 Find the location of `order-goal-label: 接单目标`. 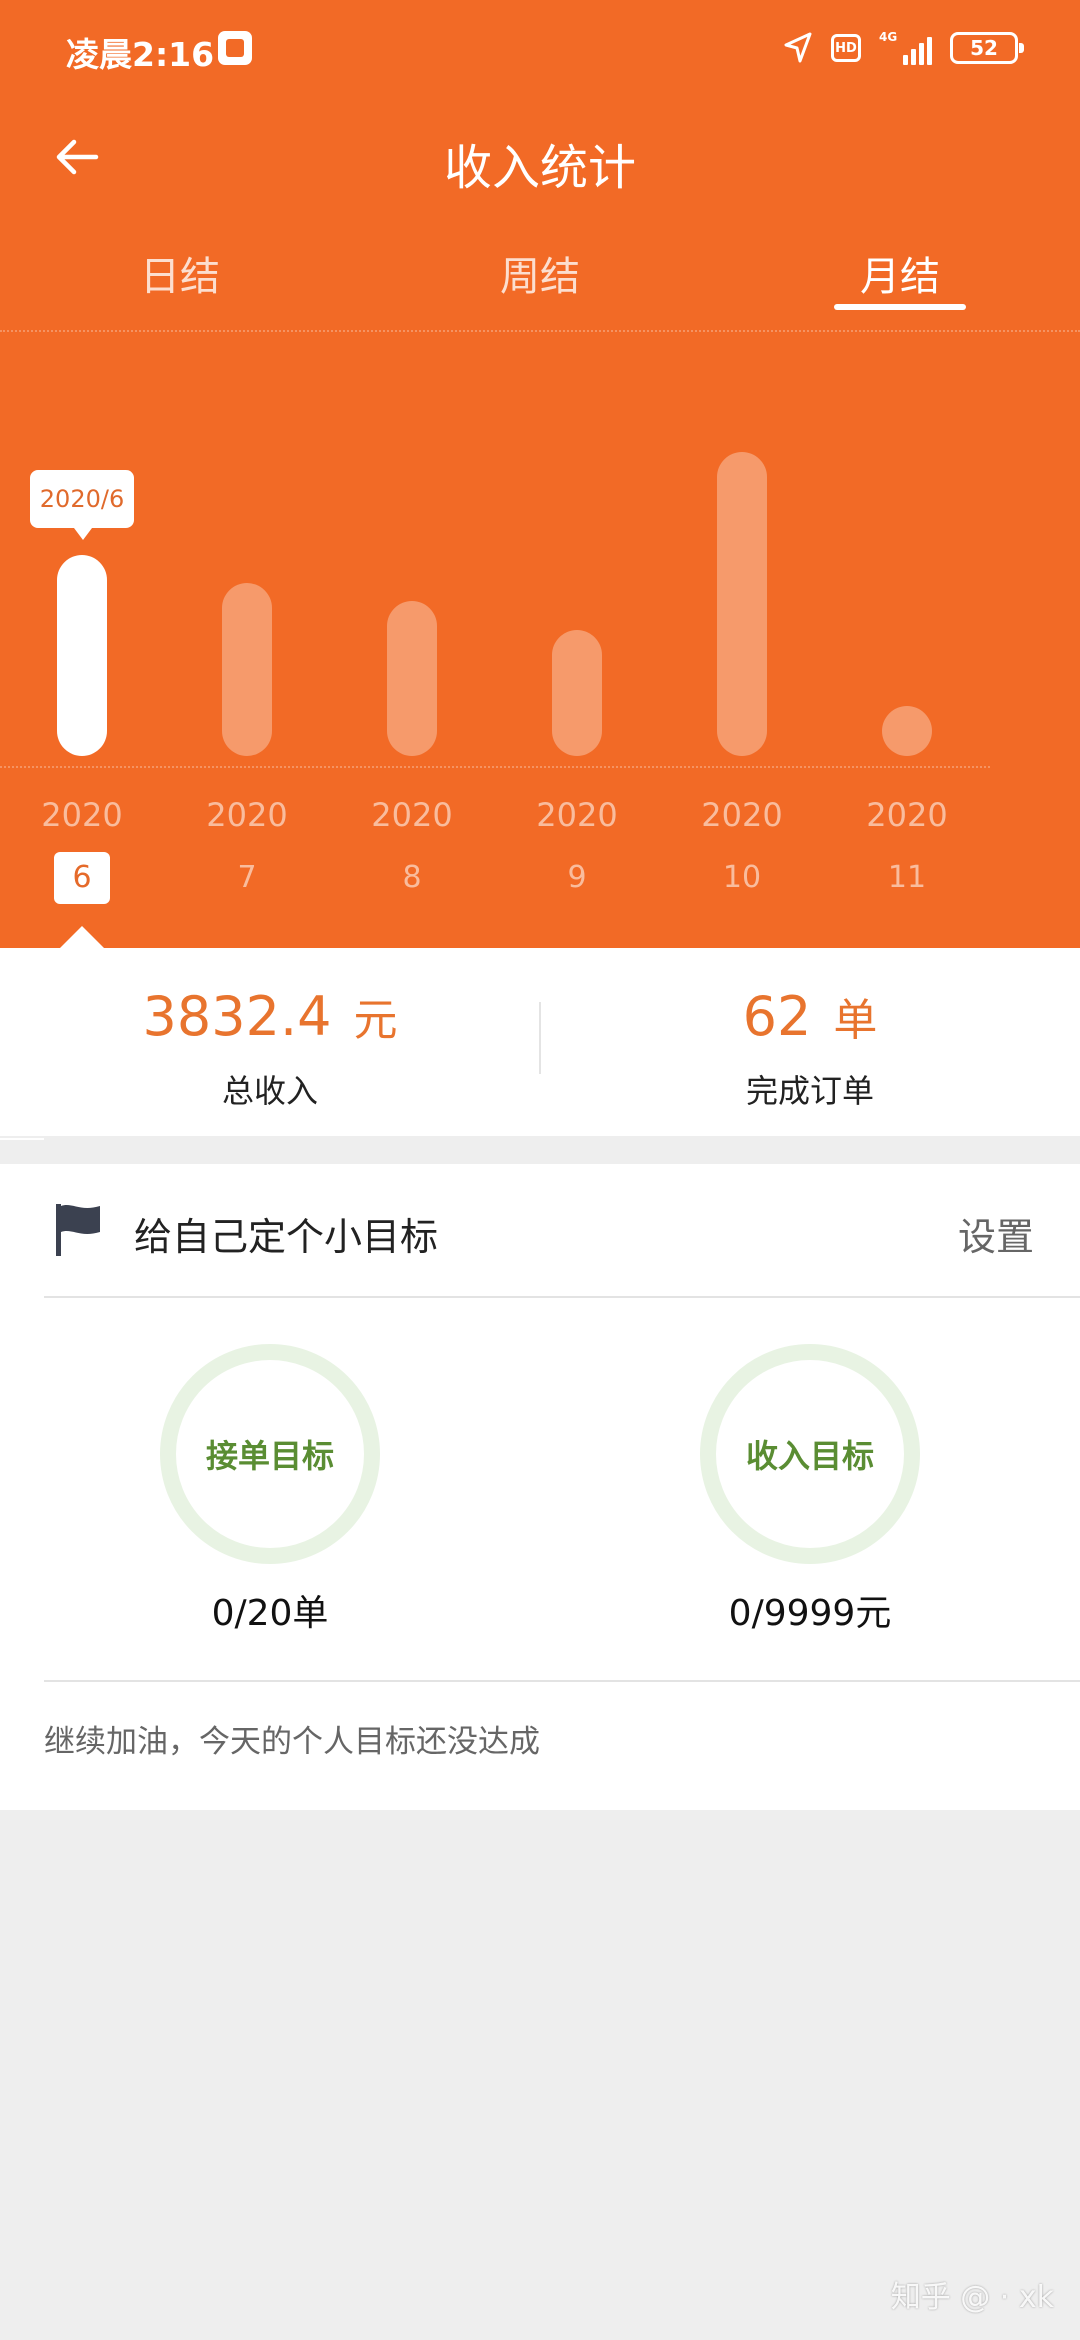

order-goal-label: 接单目标 is located at coordinates (269, 1456).